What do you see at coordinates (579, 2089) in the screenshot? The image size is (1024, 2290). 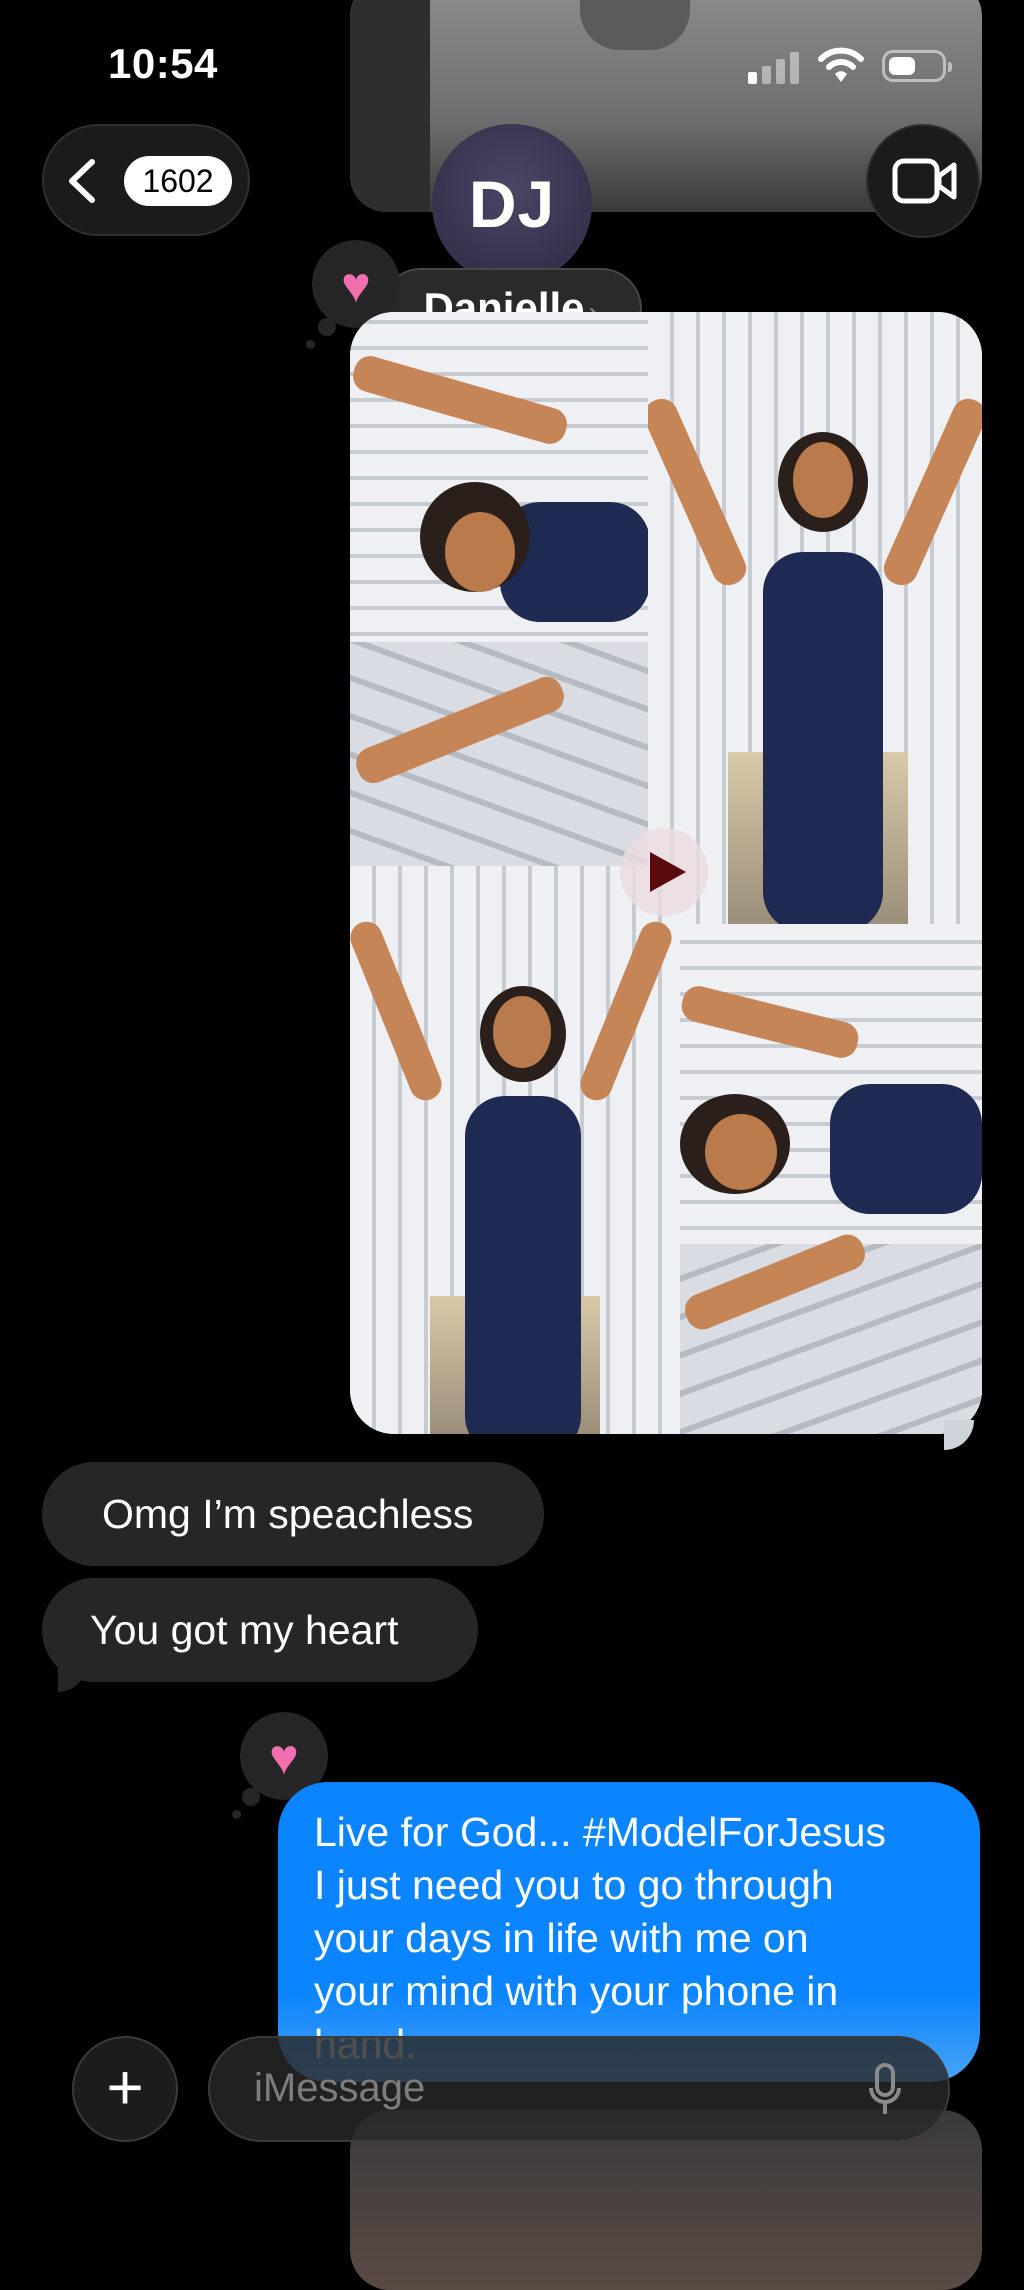 I see `message-input: iMessage` at bounding box center [579, 2089].